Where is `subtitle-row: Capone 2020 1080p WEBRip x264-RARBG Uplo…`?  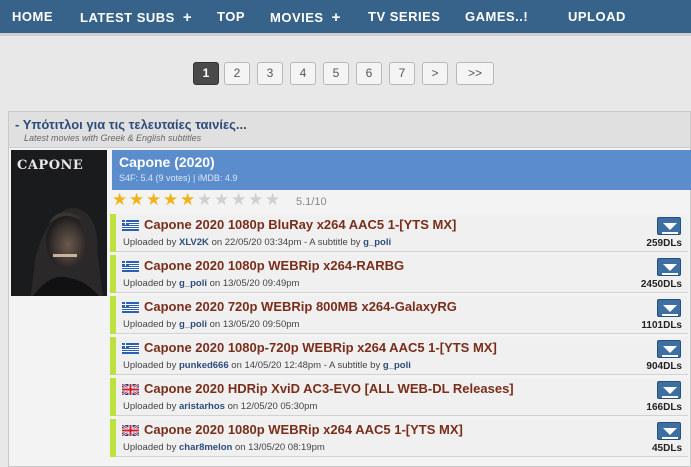 subtitle-row: Capone 2020 1080p WEBRip x264-RARBG Uplo… is located at coordinates (399, 274).